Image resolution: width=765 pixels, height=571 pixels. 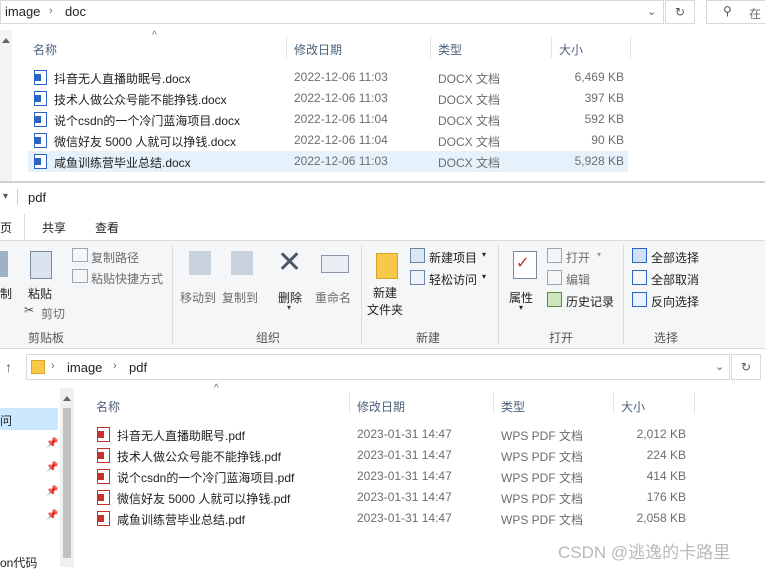 I want to click on paste-button: 粘贴, so click(x=41, y=279).